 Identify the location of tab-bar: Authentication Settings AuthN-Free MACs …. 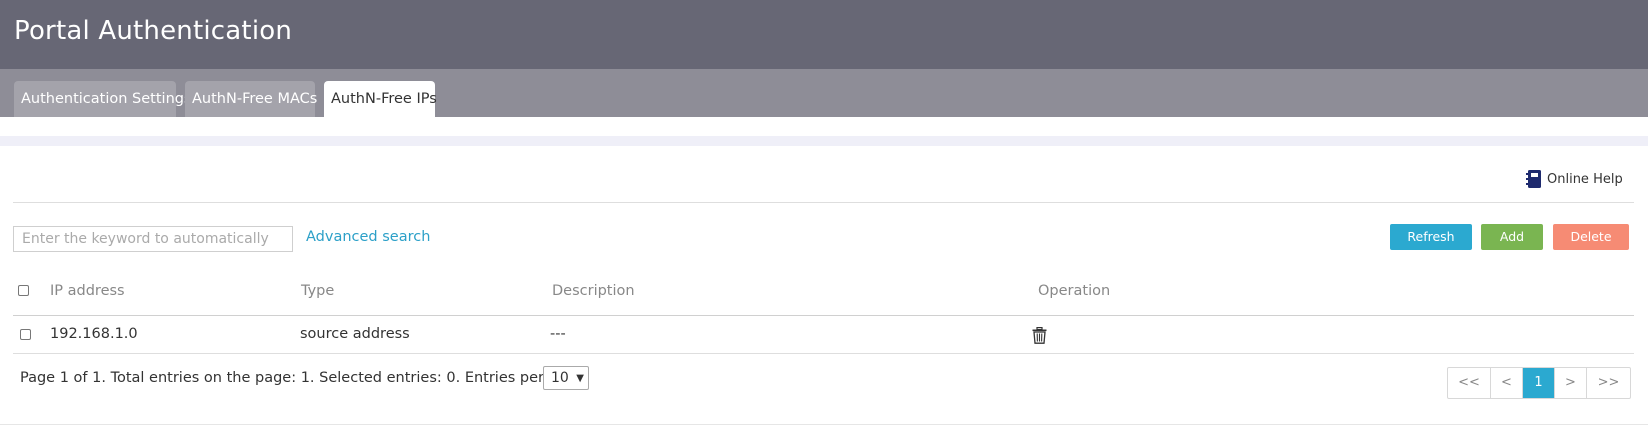
(824, 93).